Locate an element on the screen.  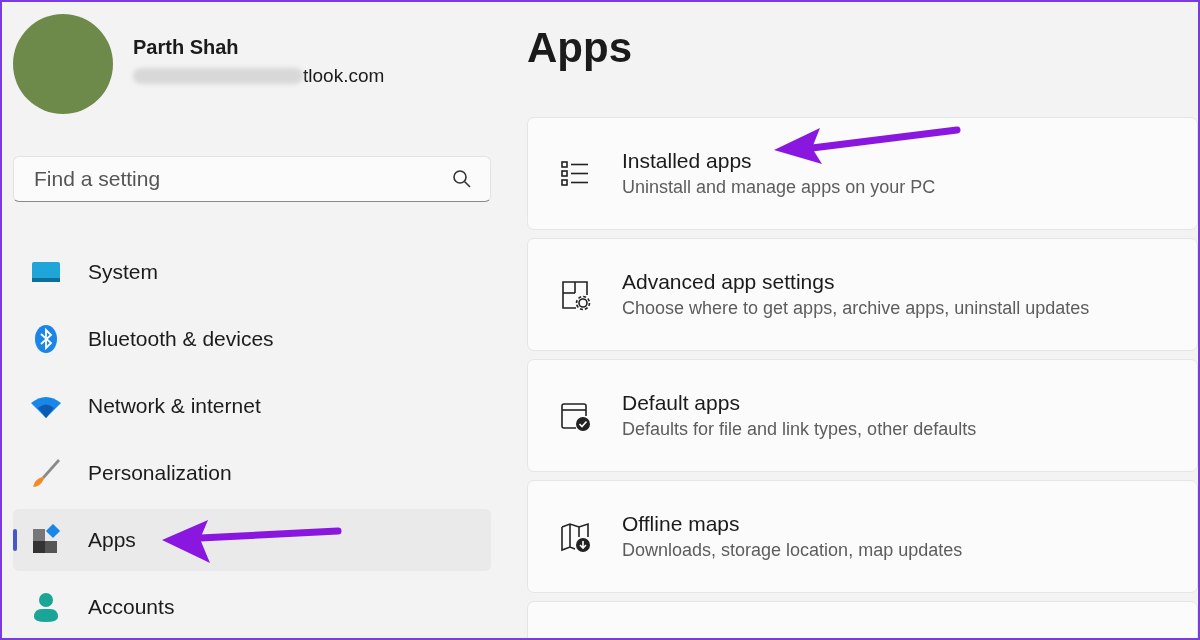
account-email: tlook.com is located at coordinates (344, 75).